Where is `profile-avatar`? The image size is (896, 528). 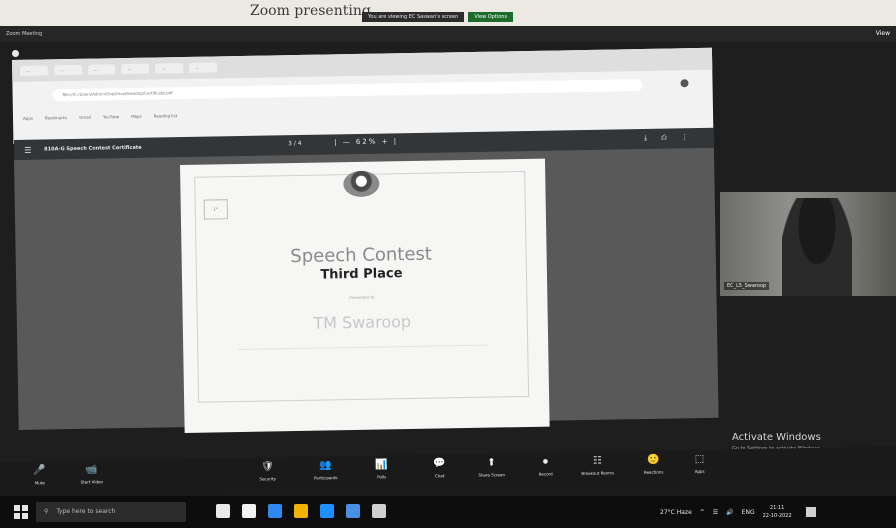
profile-avatar is located at coordinates (684, 83).